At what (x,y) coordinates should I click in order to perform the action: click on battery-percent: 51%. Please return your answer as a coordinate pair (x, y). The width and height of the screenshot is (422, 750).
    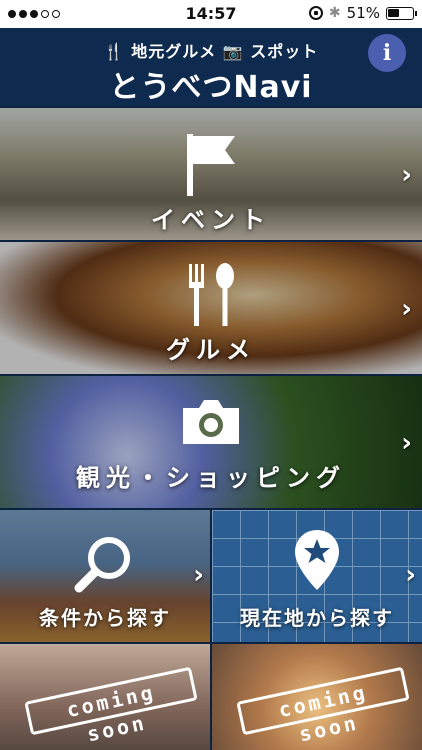
    Looking at the image, I should click on (363, 13).